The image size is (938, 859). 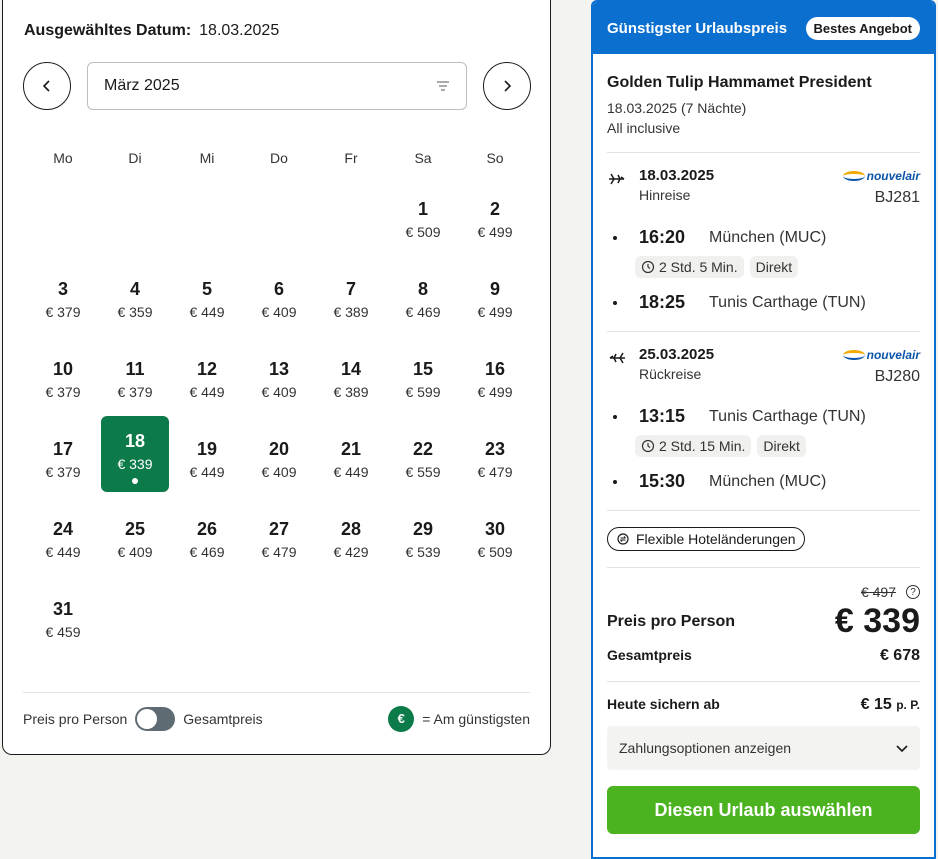 What do you see at coordinates (665, 195) in the screenshot?
I see `outbound-type: Hinreise` at bounding box center [665, 195].